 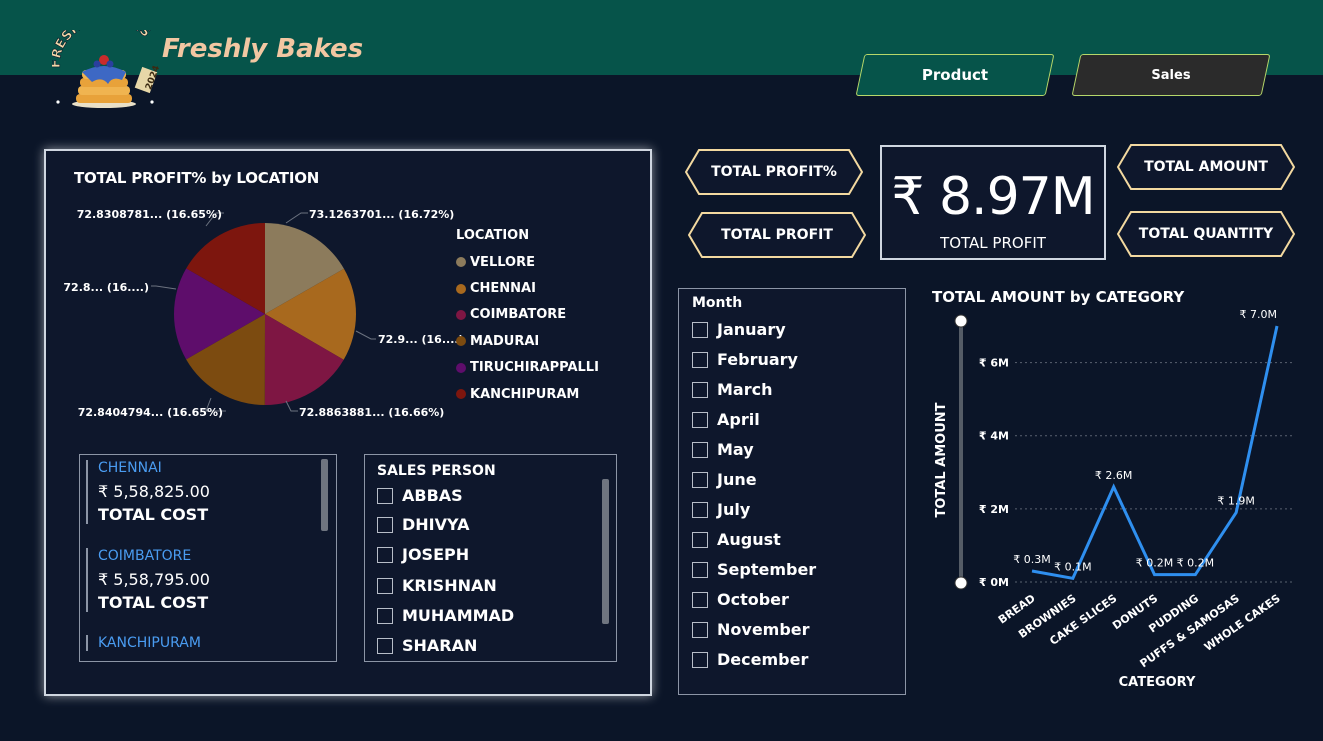 What do you see at coordinates (994, 363) in the screenshot?
I see `y-tick-label: ₹ 6M` at bounding box center [994, 363].